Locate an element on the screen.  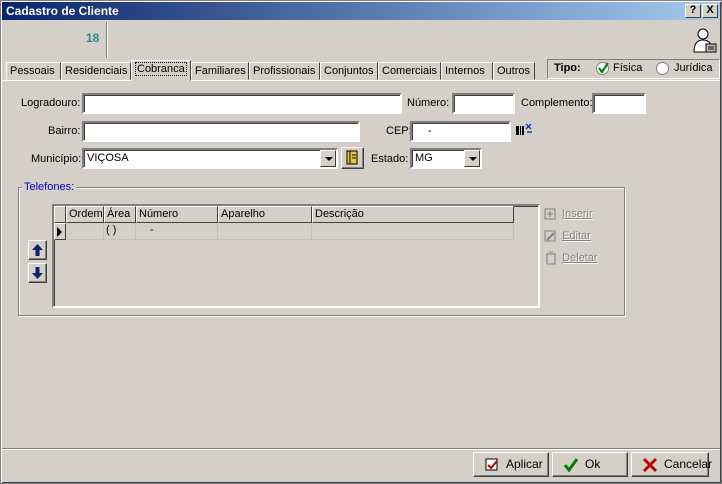
tipo-group: Tipo: Física Jurídica is located at coordinates (633, 69).